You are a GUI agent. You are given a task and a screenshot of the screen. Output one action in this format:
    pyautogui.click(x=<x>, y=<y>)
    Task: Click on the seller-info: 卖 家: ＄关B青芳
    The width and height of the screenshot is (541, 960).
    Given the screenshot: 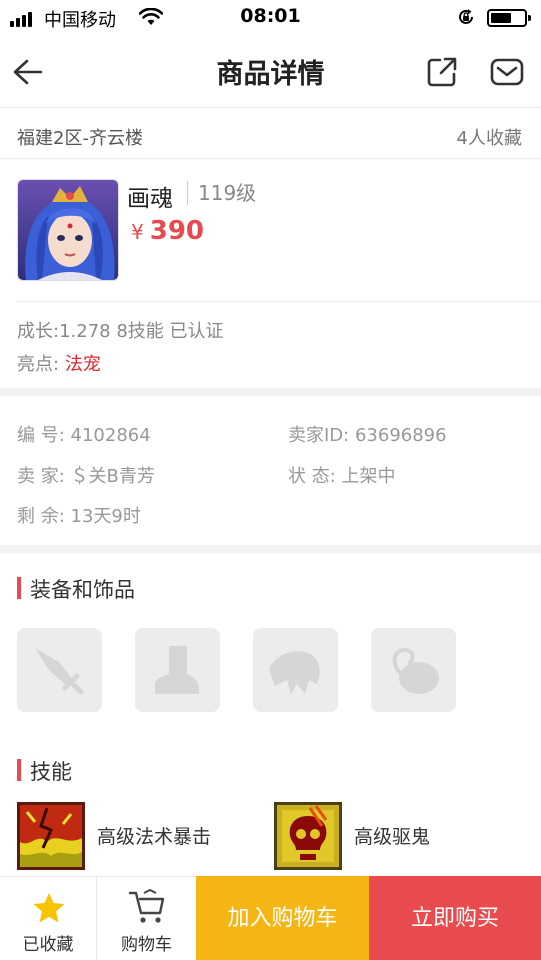 What is the action you would take?
    pyautogui.click(x=86, y=475)
    